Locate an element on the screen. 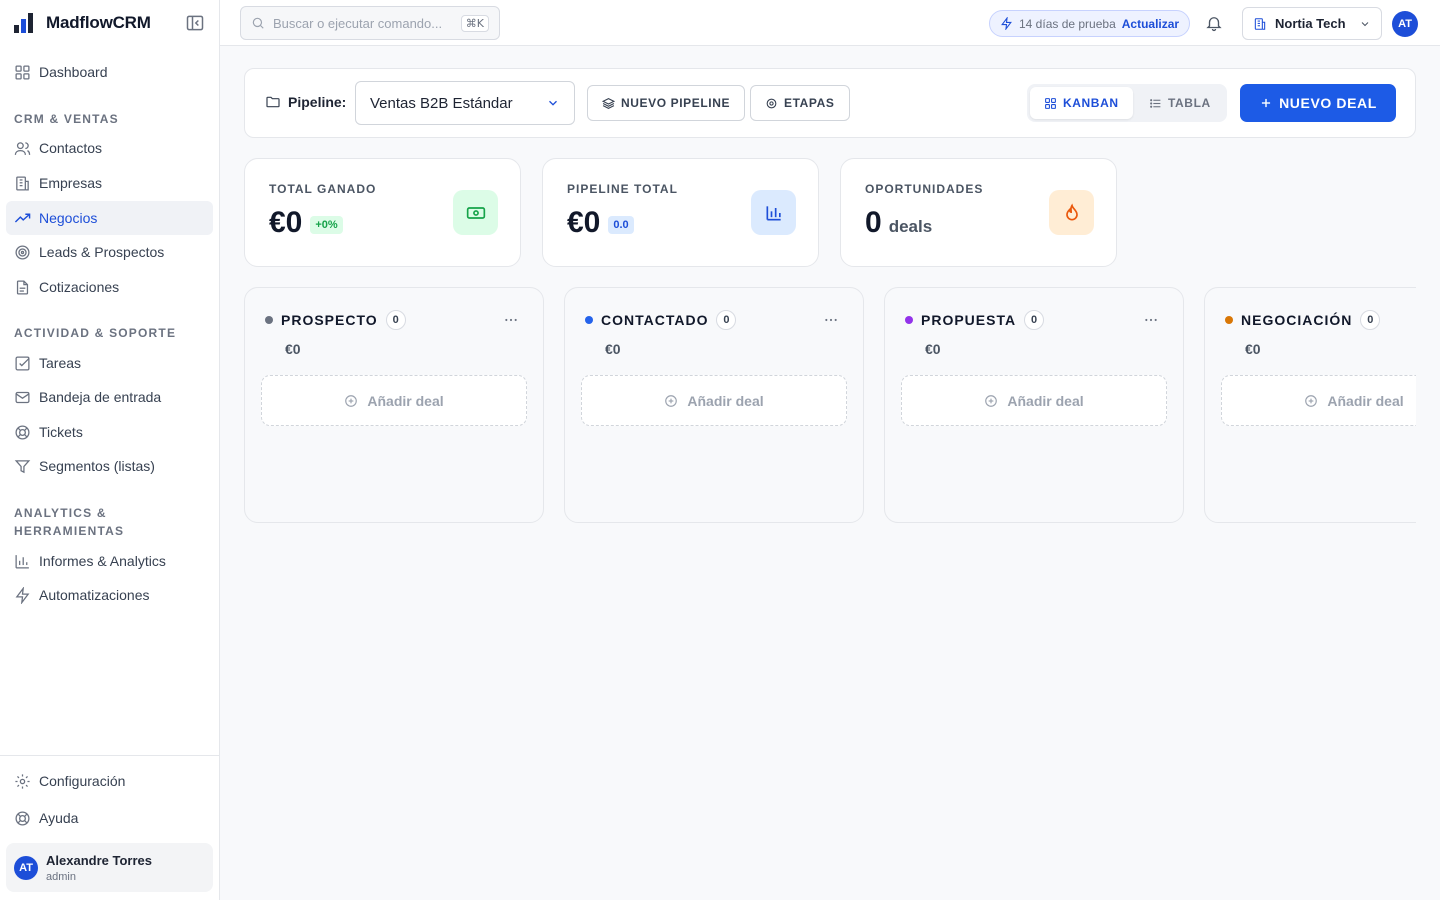 The height and width of the screenshot is (900, 1440). sidebar-item-contactos: Contactos is located at coordinates (109, 148).